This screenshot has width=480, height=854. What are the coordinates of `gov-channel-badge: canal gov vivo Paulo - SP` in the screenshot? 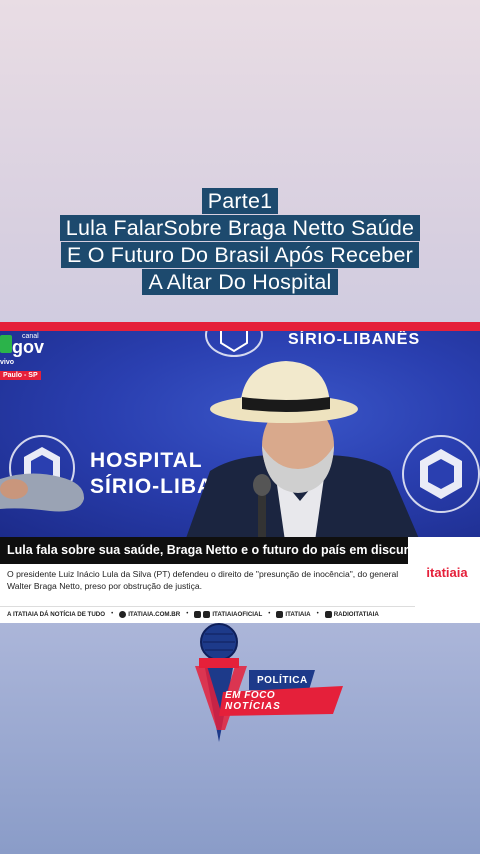 It's located at (32, 361).